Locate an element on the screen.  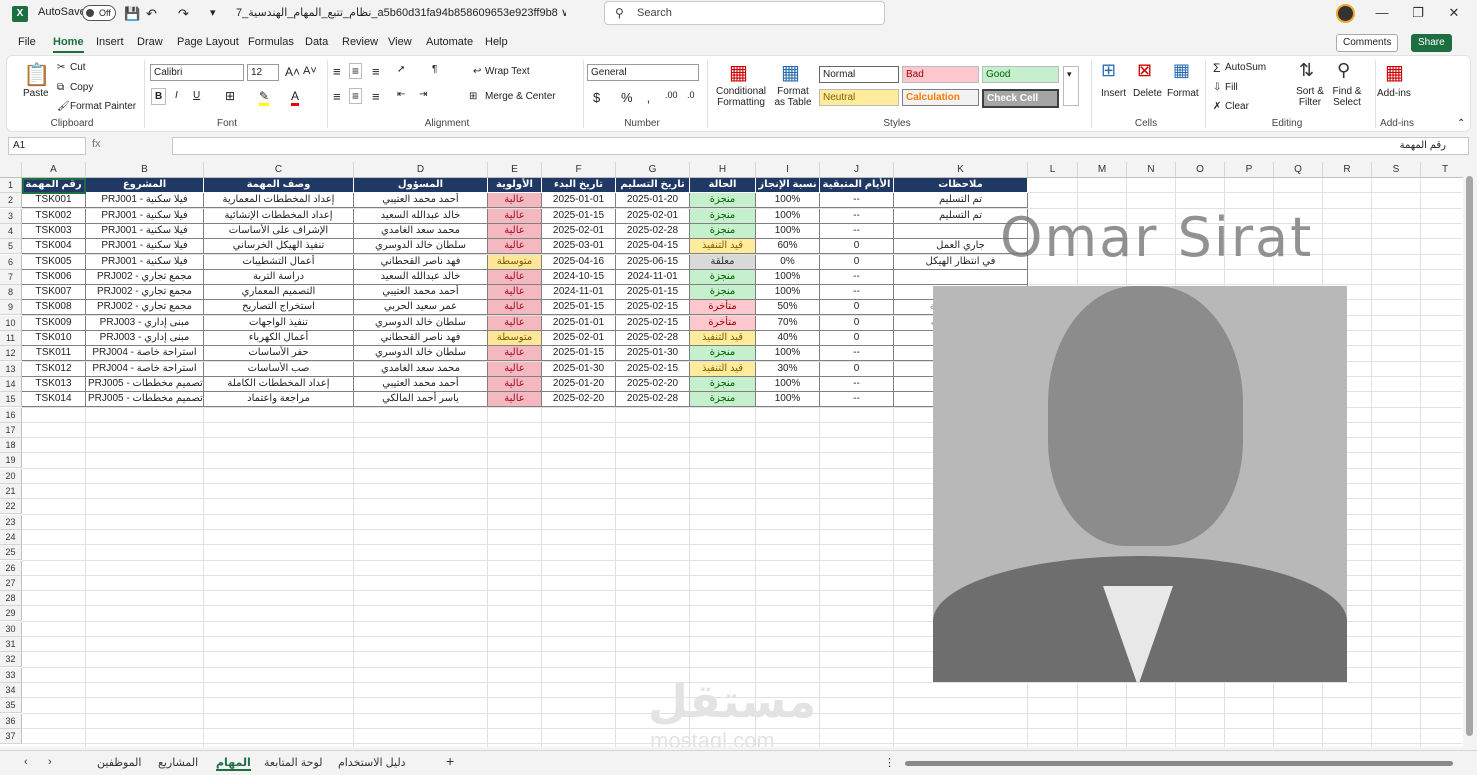
clear-button: Clear is located at coordinates (1237, 106).